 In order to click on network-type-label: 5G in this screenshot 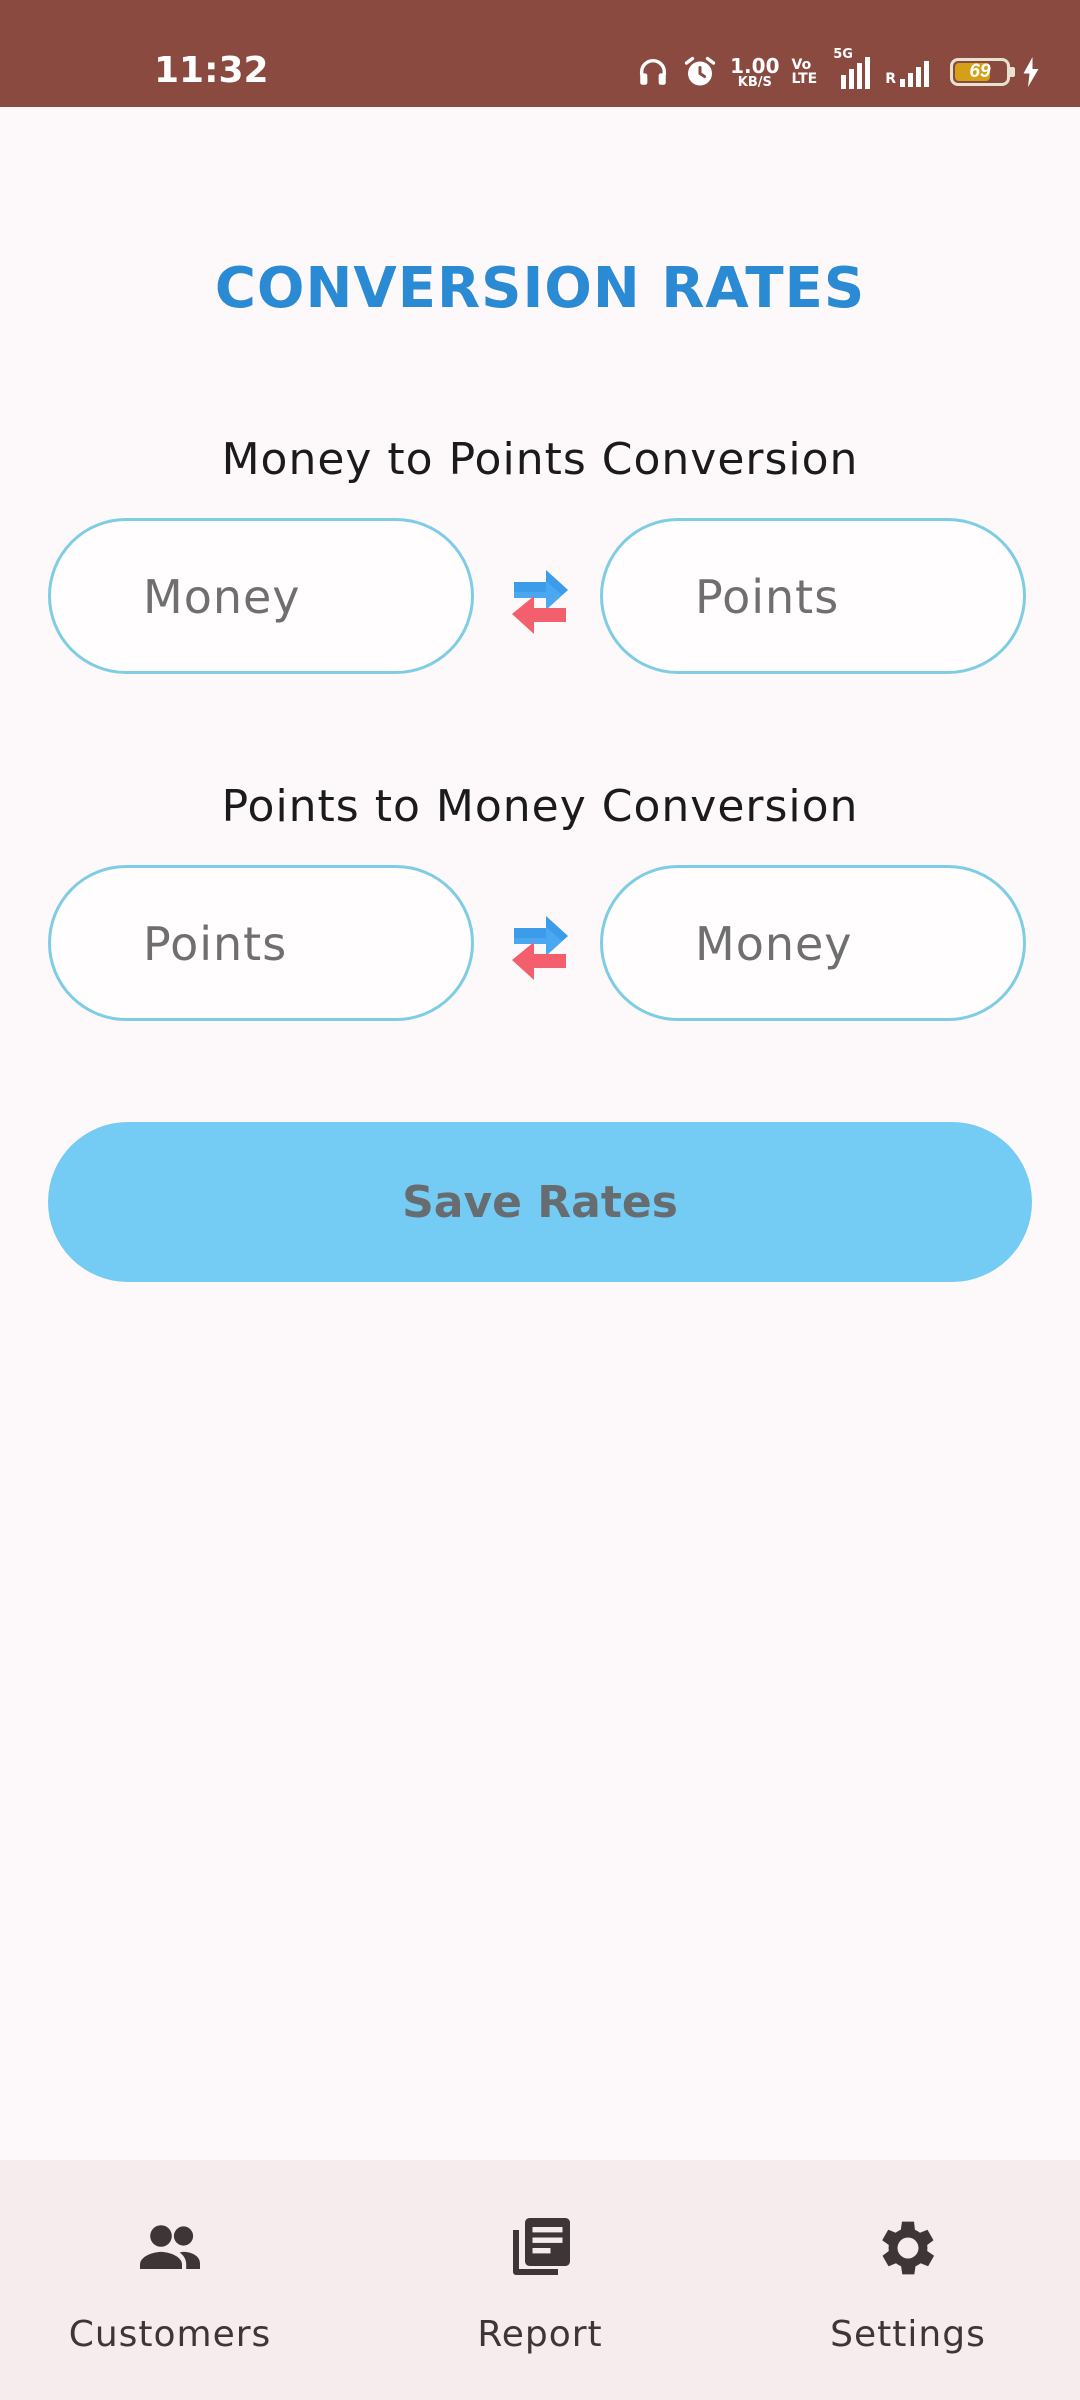, I will do `click(843, 54)`.